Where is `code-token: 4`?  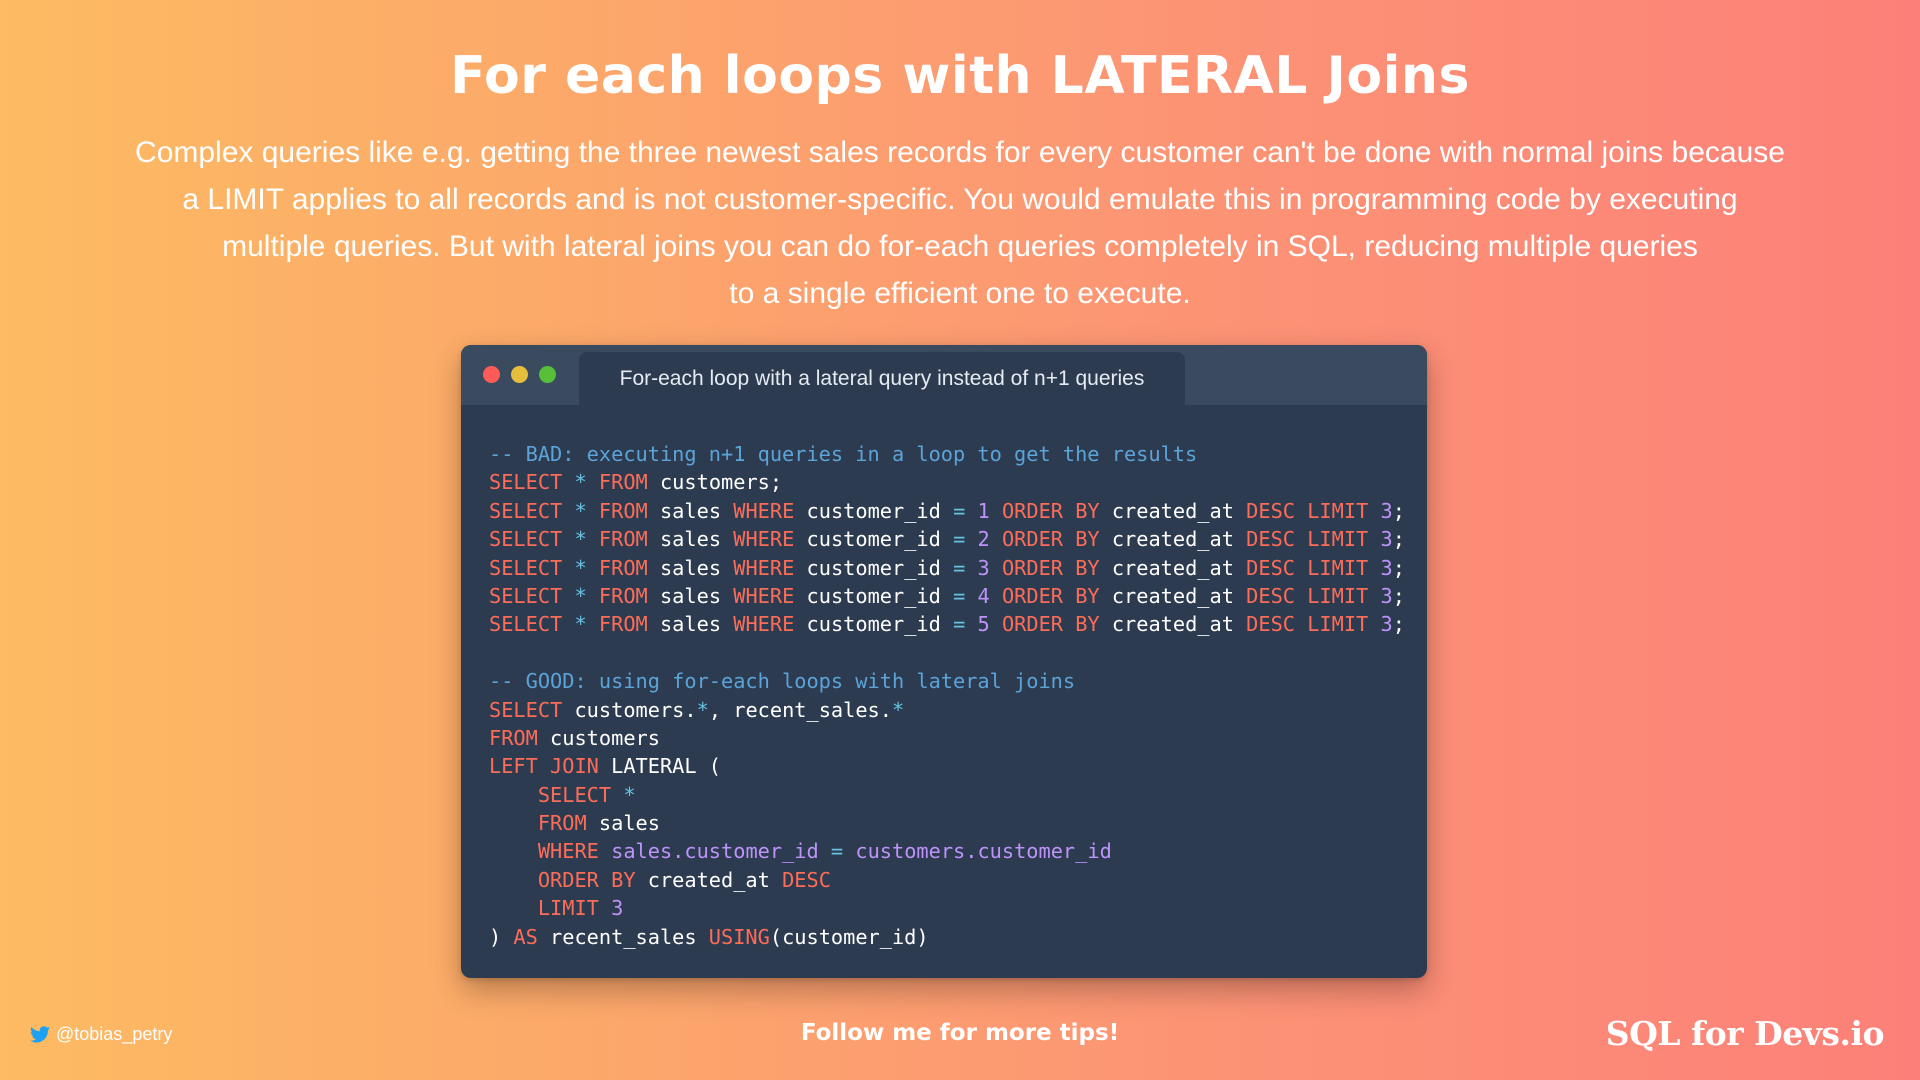
code-token: 4 is located at coordinates (983, 595).